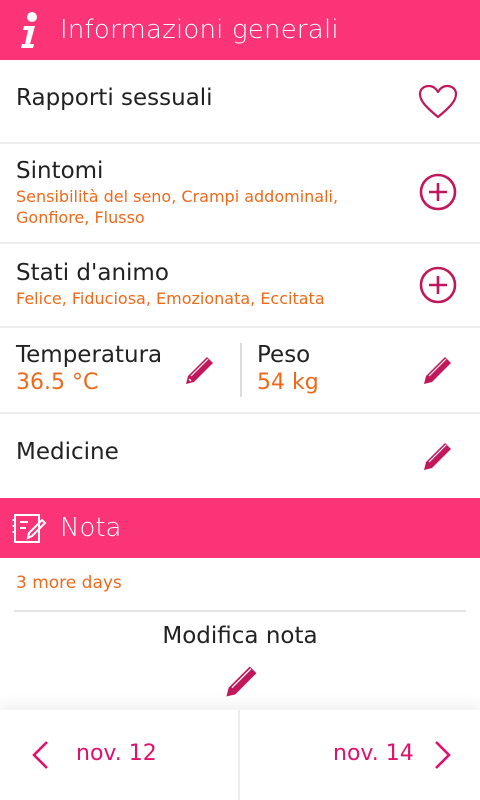 This screenshot has height=800, width=480. I want to click on note-edit-icon, so click(30, 528).